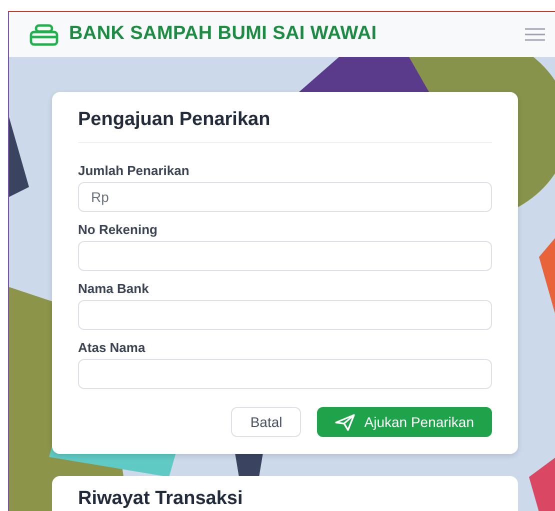  Describe the element at coordinates (345, 422) in the screenshot. I see `send-icon` at that location.